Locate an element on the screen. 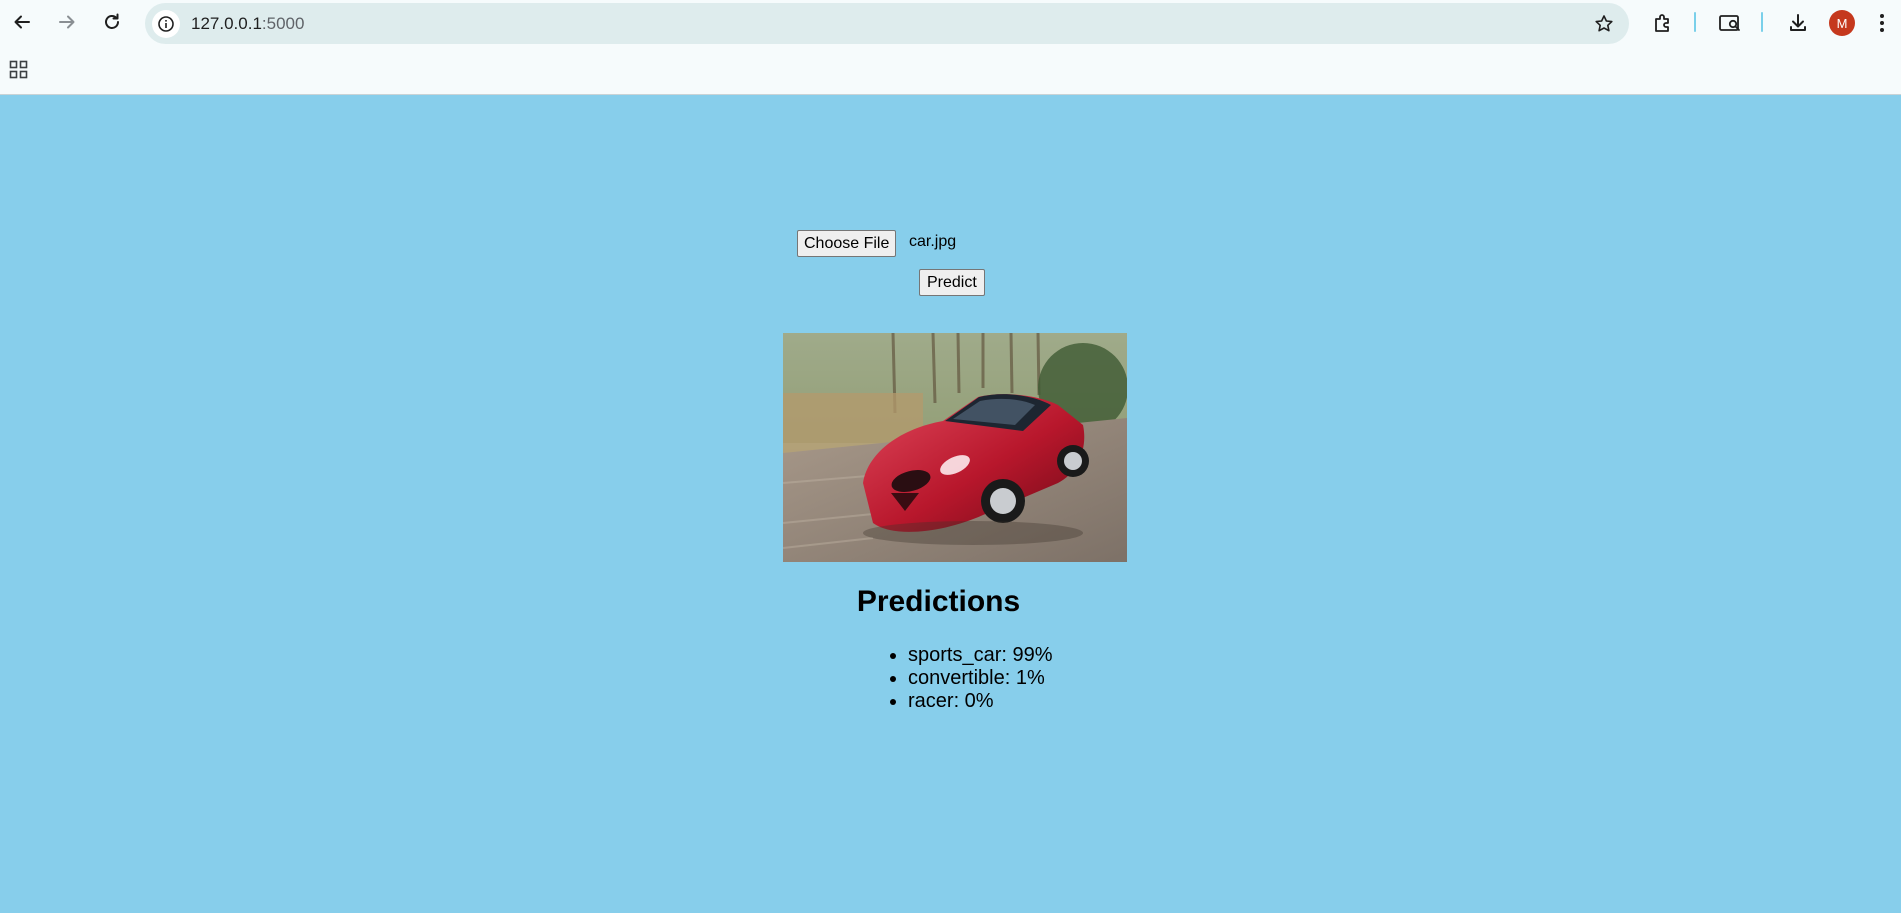 This screenshot has width=1901, height=913. apps-shortcut is located at coordinates (19, 70).